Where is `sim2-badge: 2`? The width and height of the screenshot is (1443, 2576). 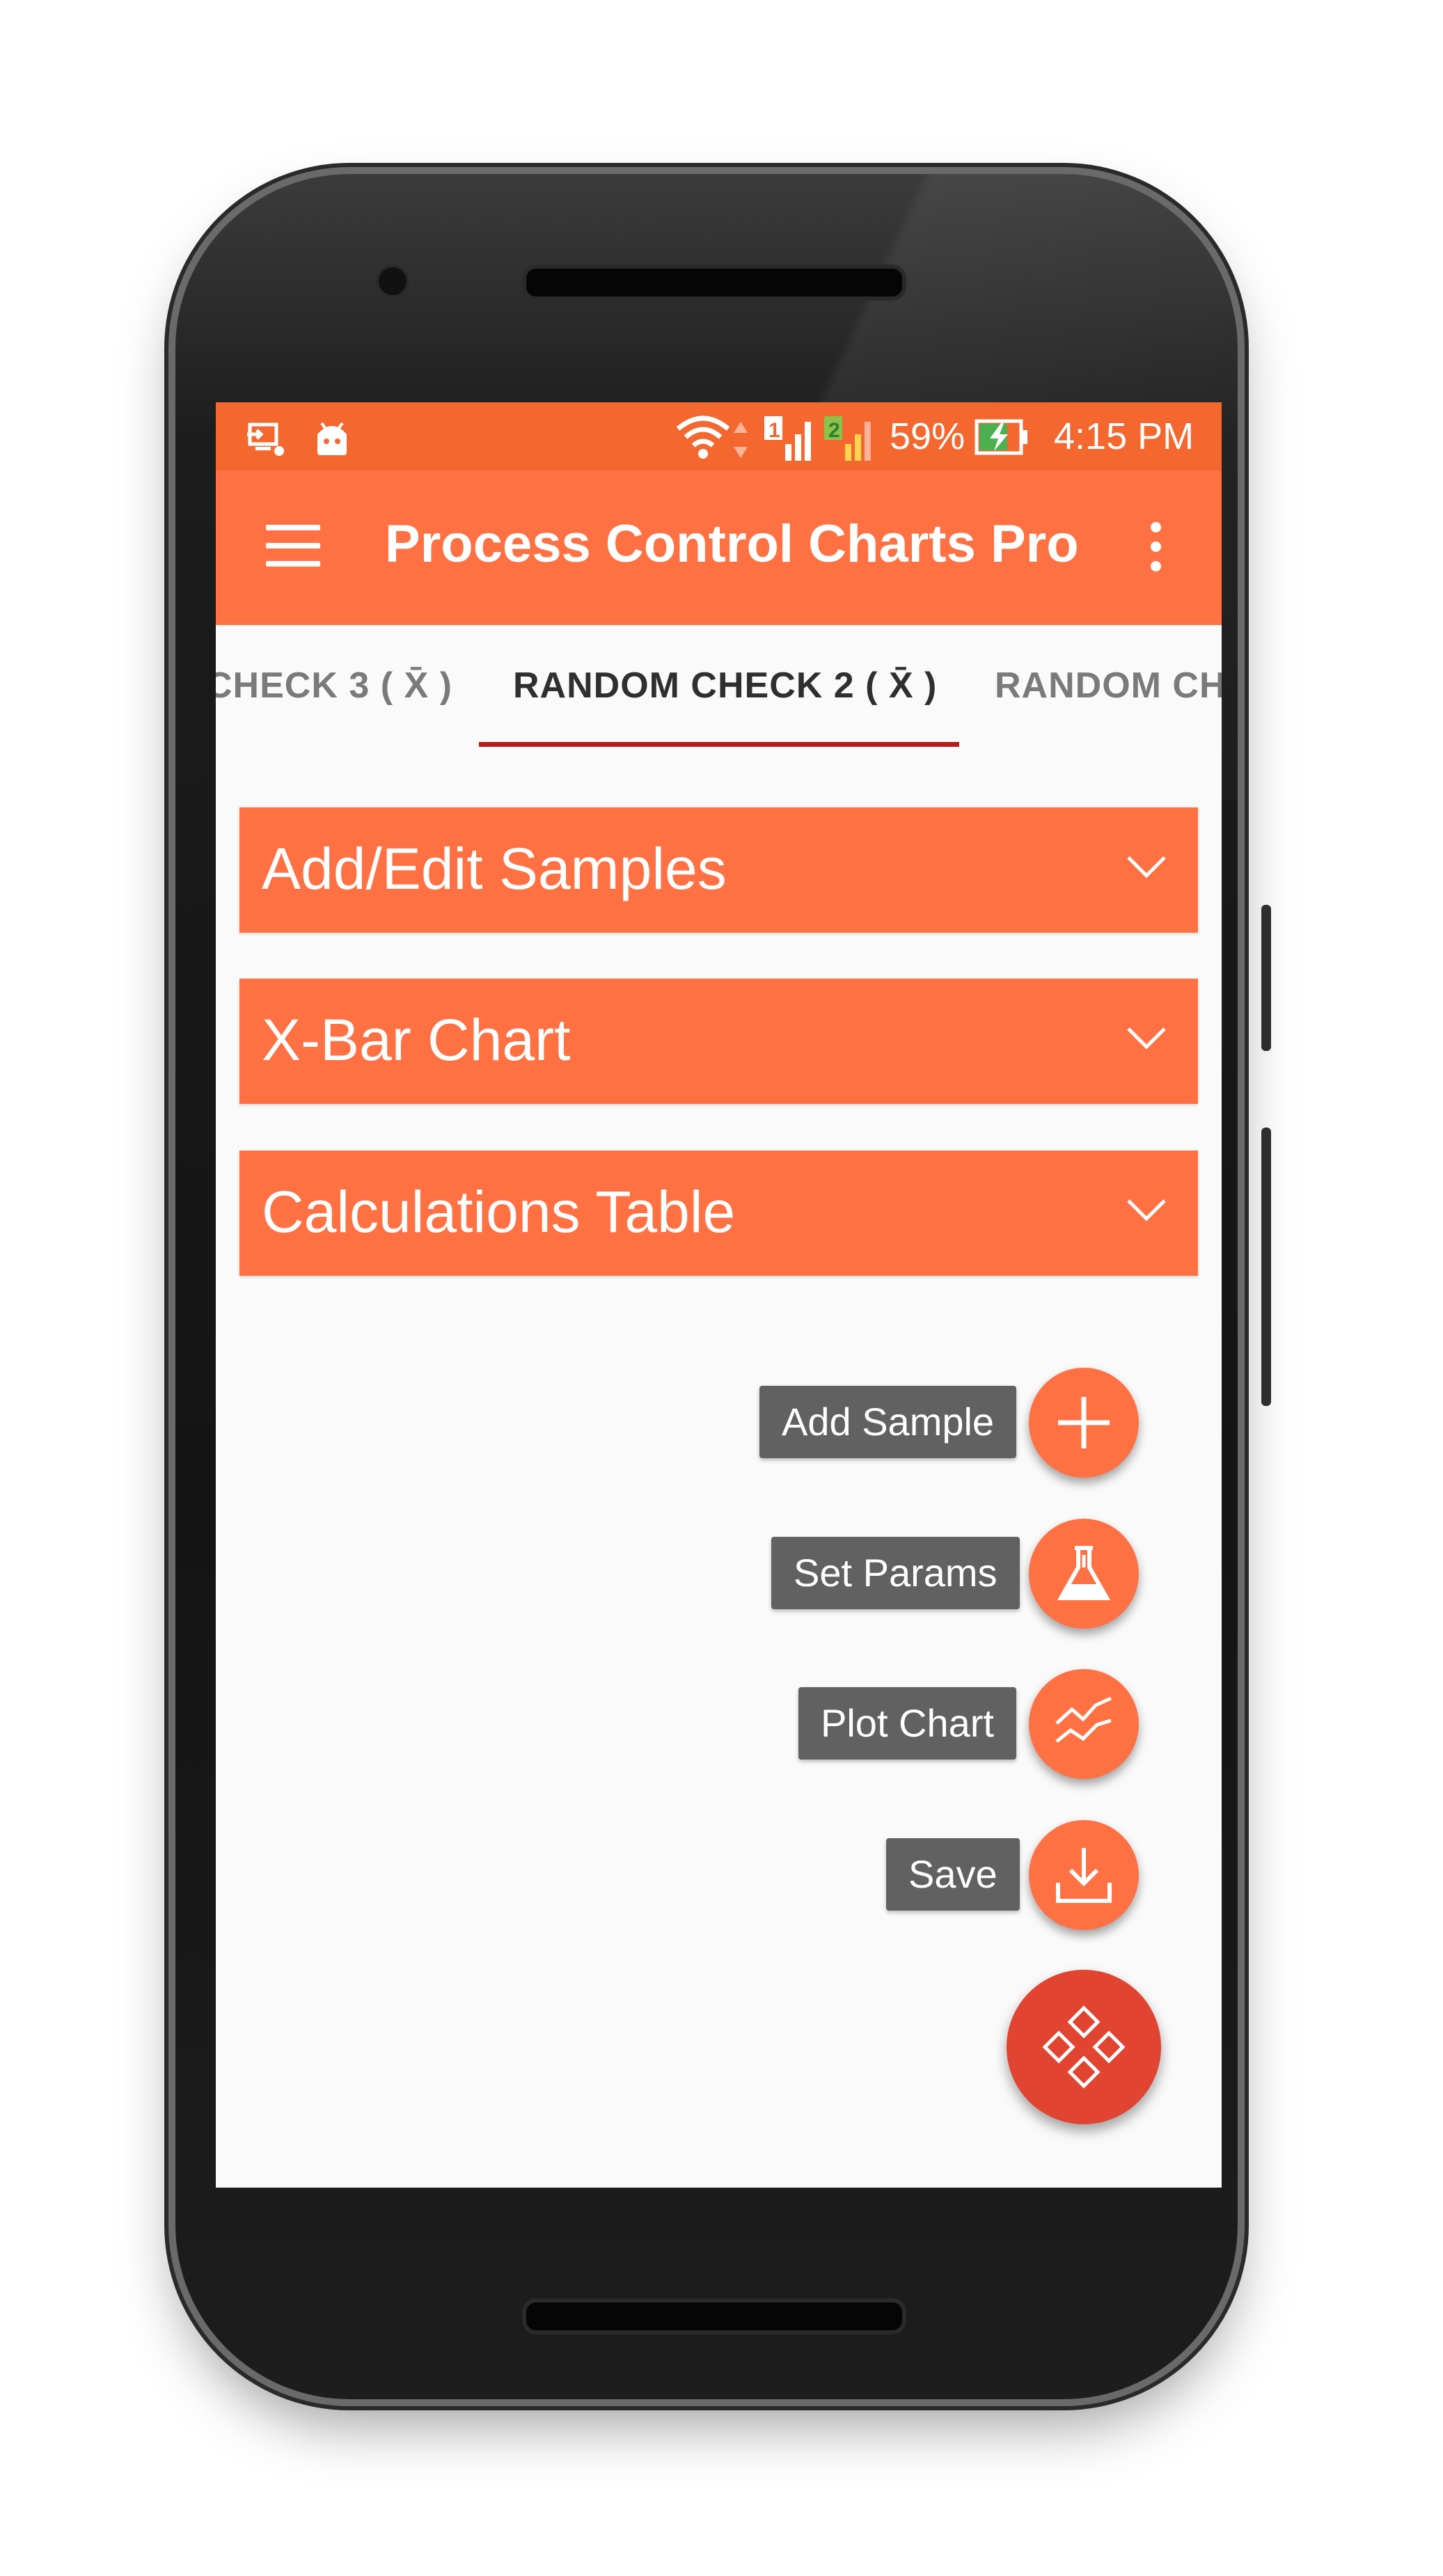
sim2-badge: 2 is located at coordinates (834, 430).